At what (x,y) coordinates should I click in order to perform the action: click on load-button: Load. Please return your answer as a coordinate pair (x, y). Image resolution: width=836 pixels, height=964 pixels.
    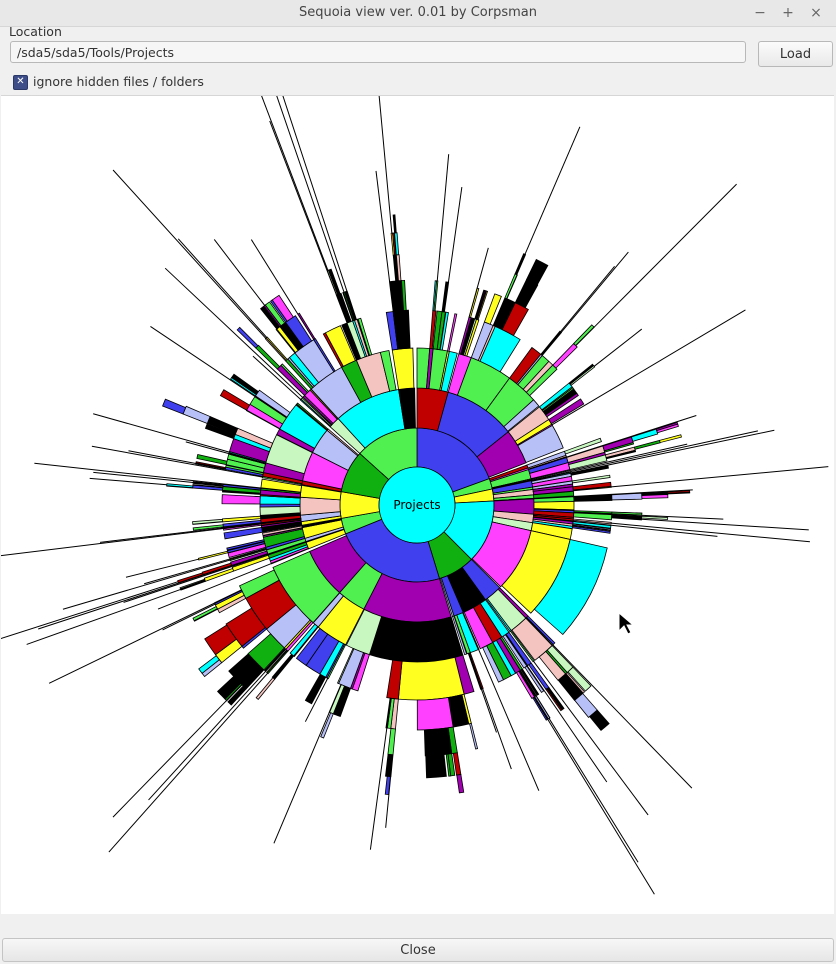
    Looking at the image, I should click on (795, 54).